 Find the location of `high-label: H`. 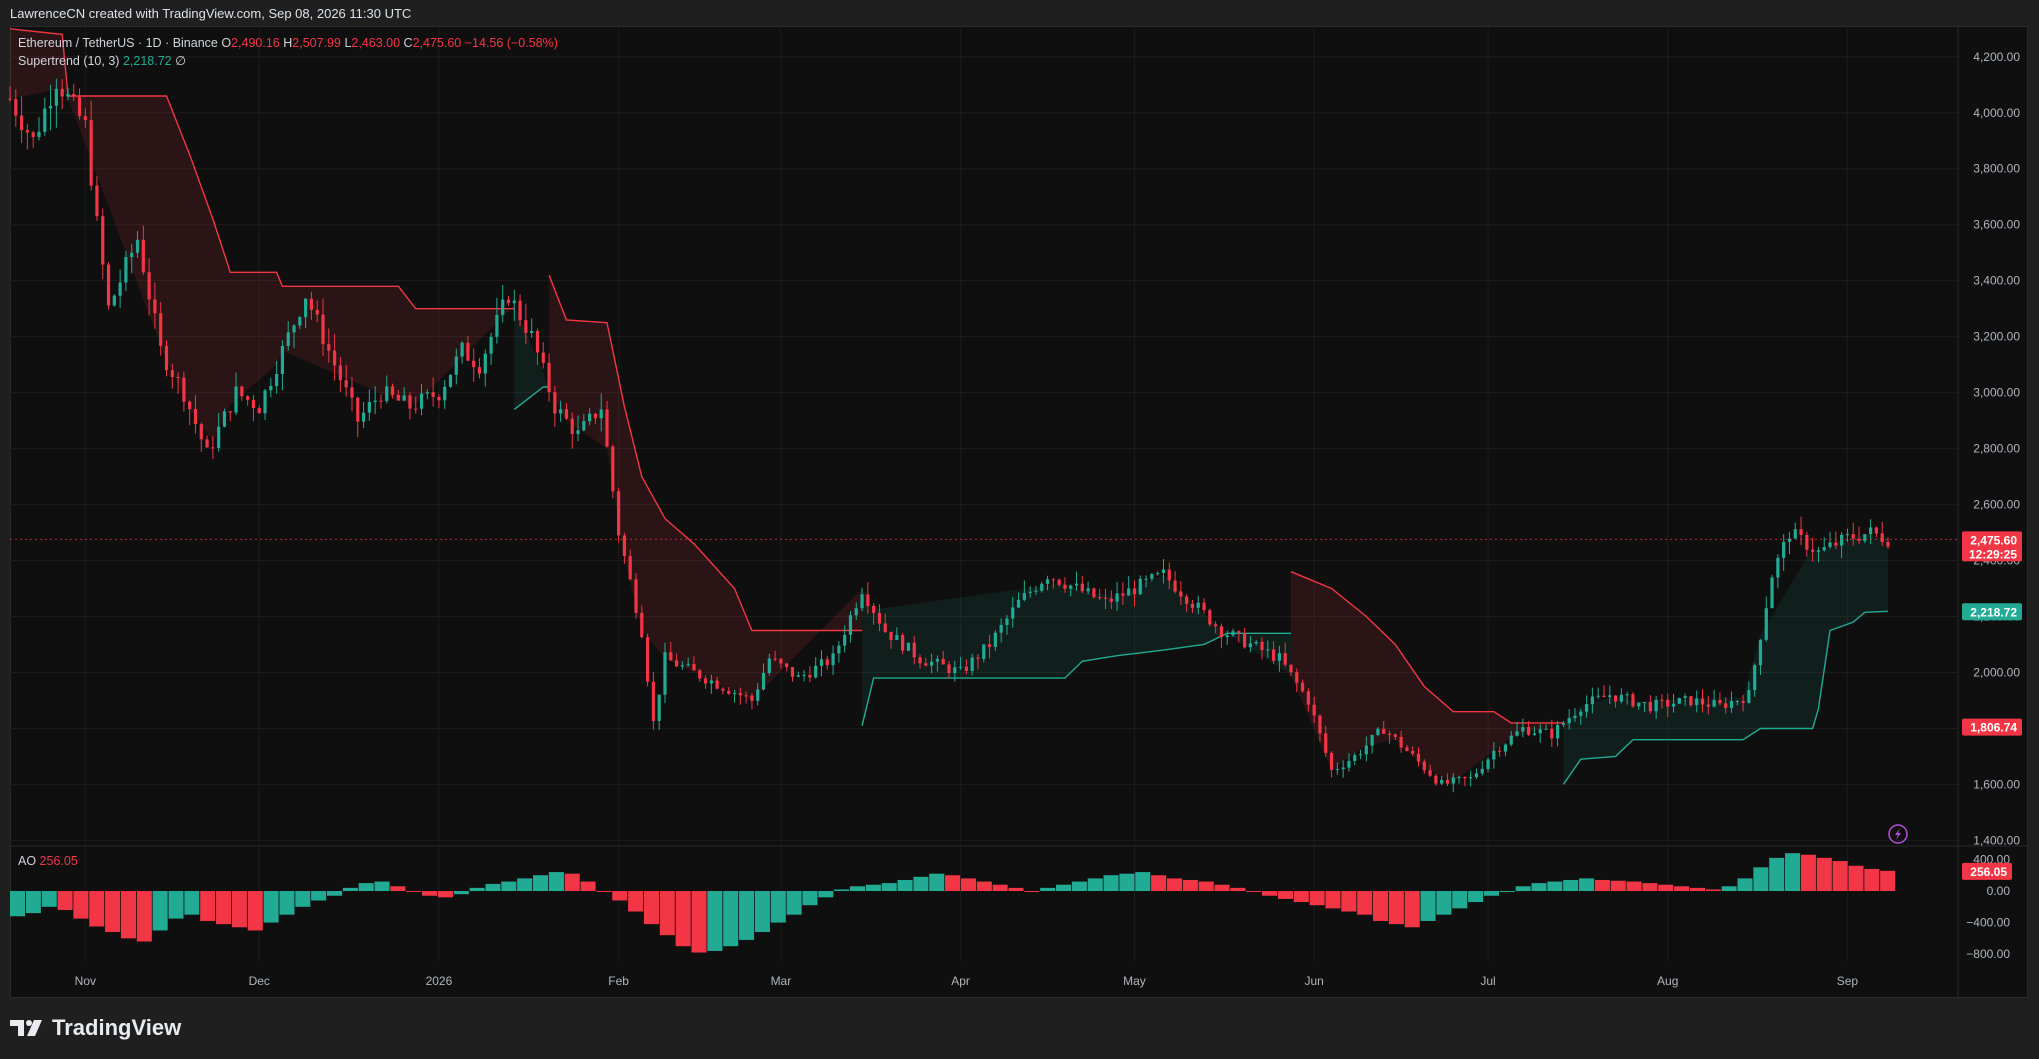

high-label: H is located at coordinates (288, 43).